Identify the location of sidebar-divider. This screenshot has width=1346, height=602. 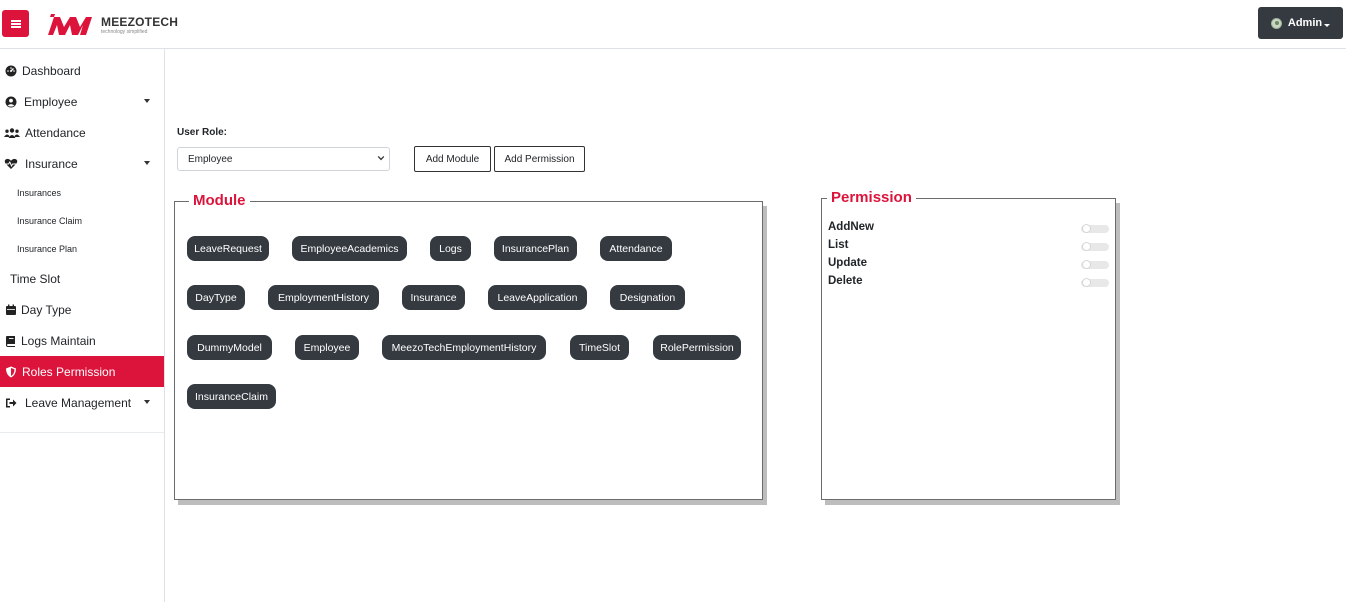
(82, 425).